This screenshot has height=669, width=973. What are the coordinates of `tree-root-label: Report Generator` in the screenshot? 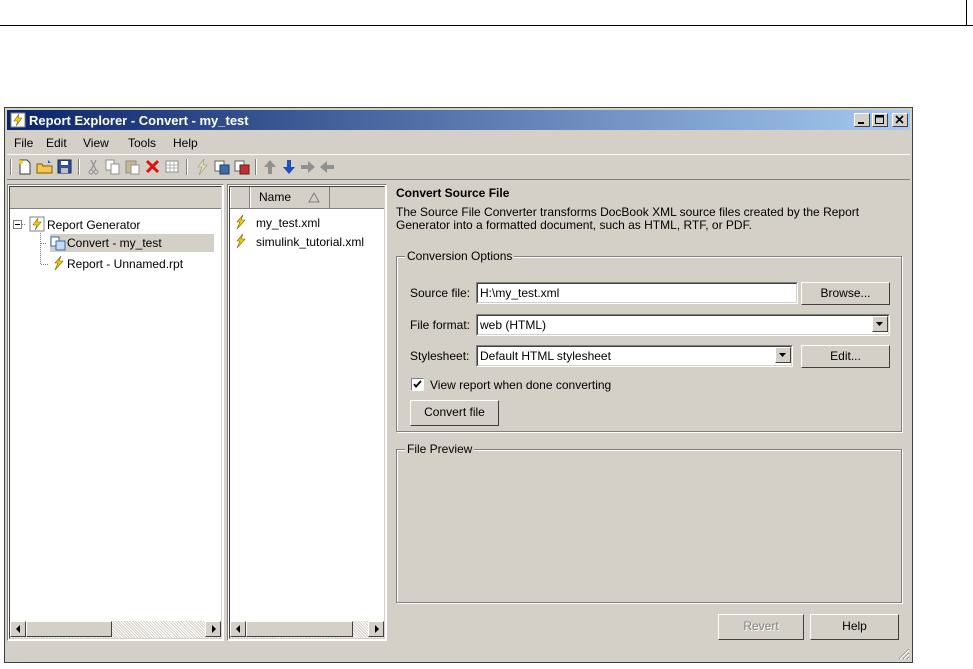 It's located at (93, 225).